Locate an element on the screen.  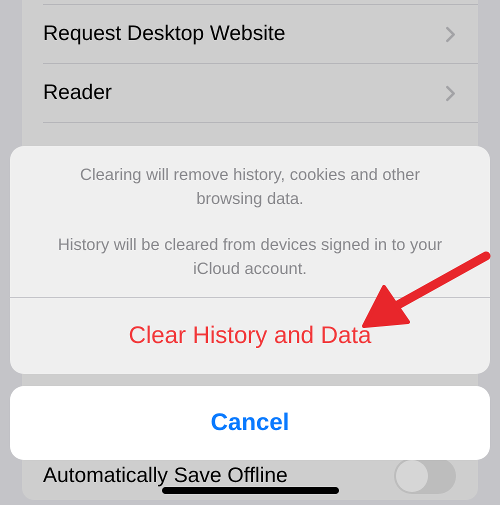
clear-history-button: Clear History and Data is located at coordinates (250, 336).